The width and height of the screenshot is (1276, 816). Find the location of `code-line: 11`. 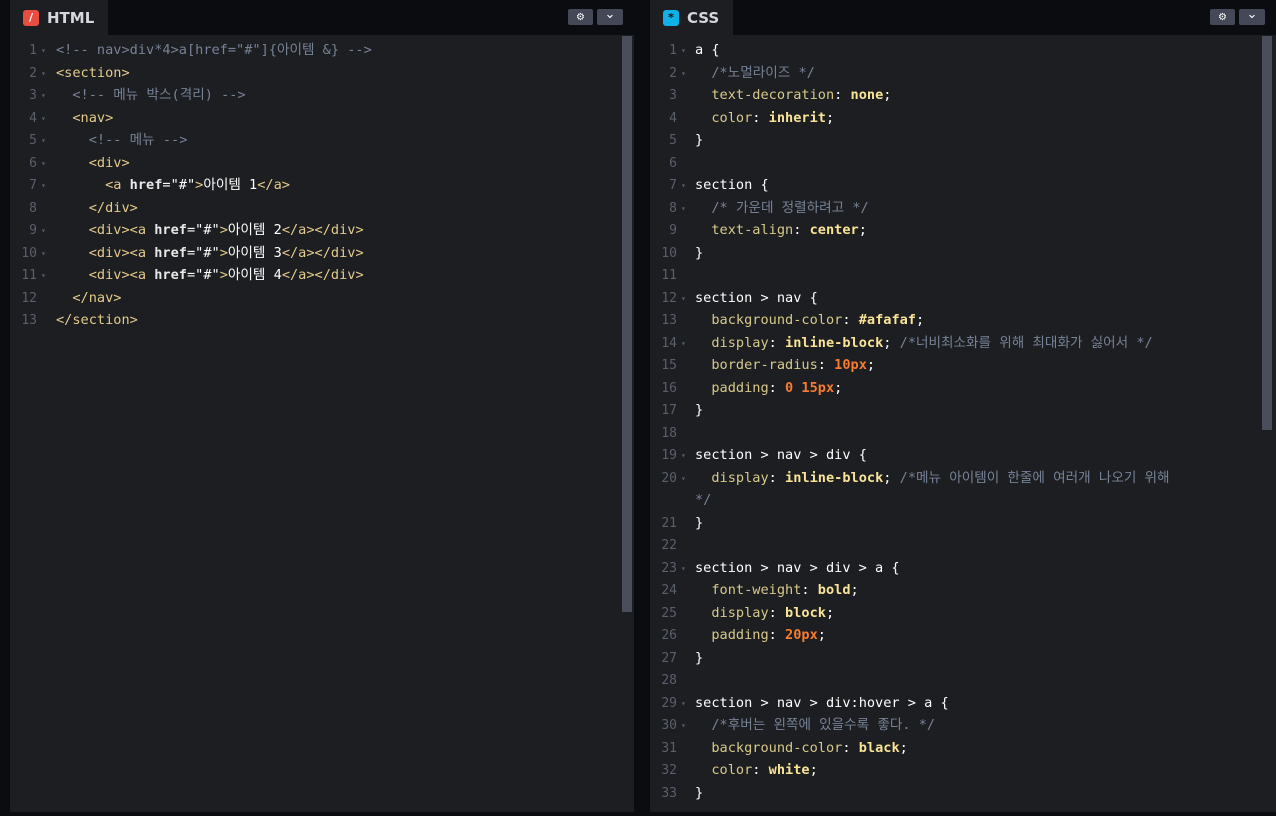

code-line: 11 is located at coordinates (963, 275).